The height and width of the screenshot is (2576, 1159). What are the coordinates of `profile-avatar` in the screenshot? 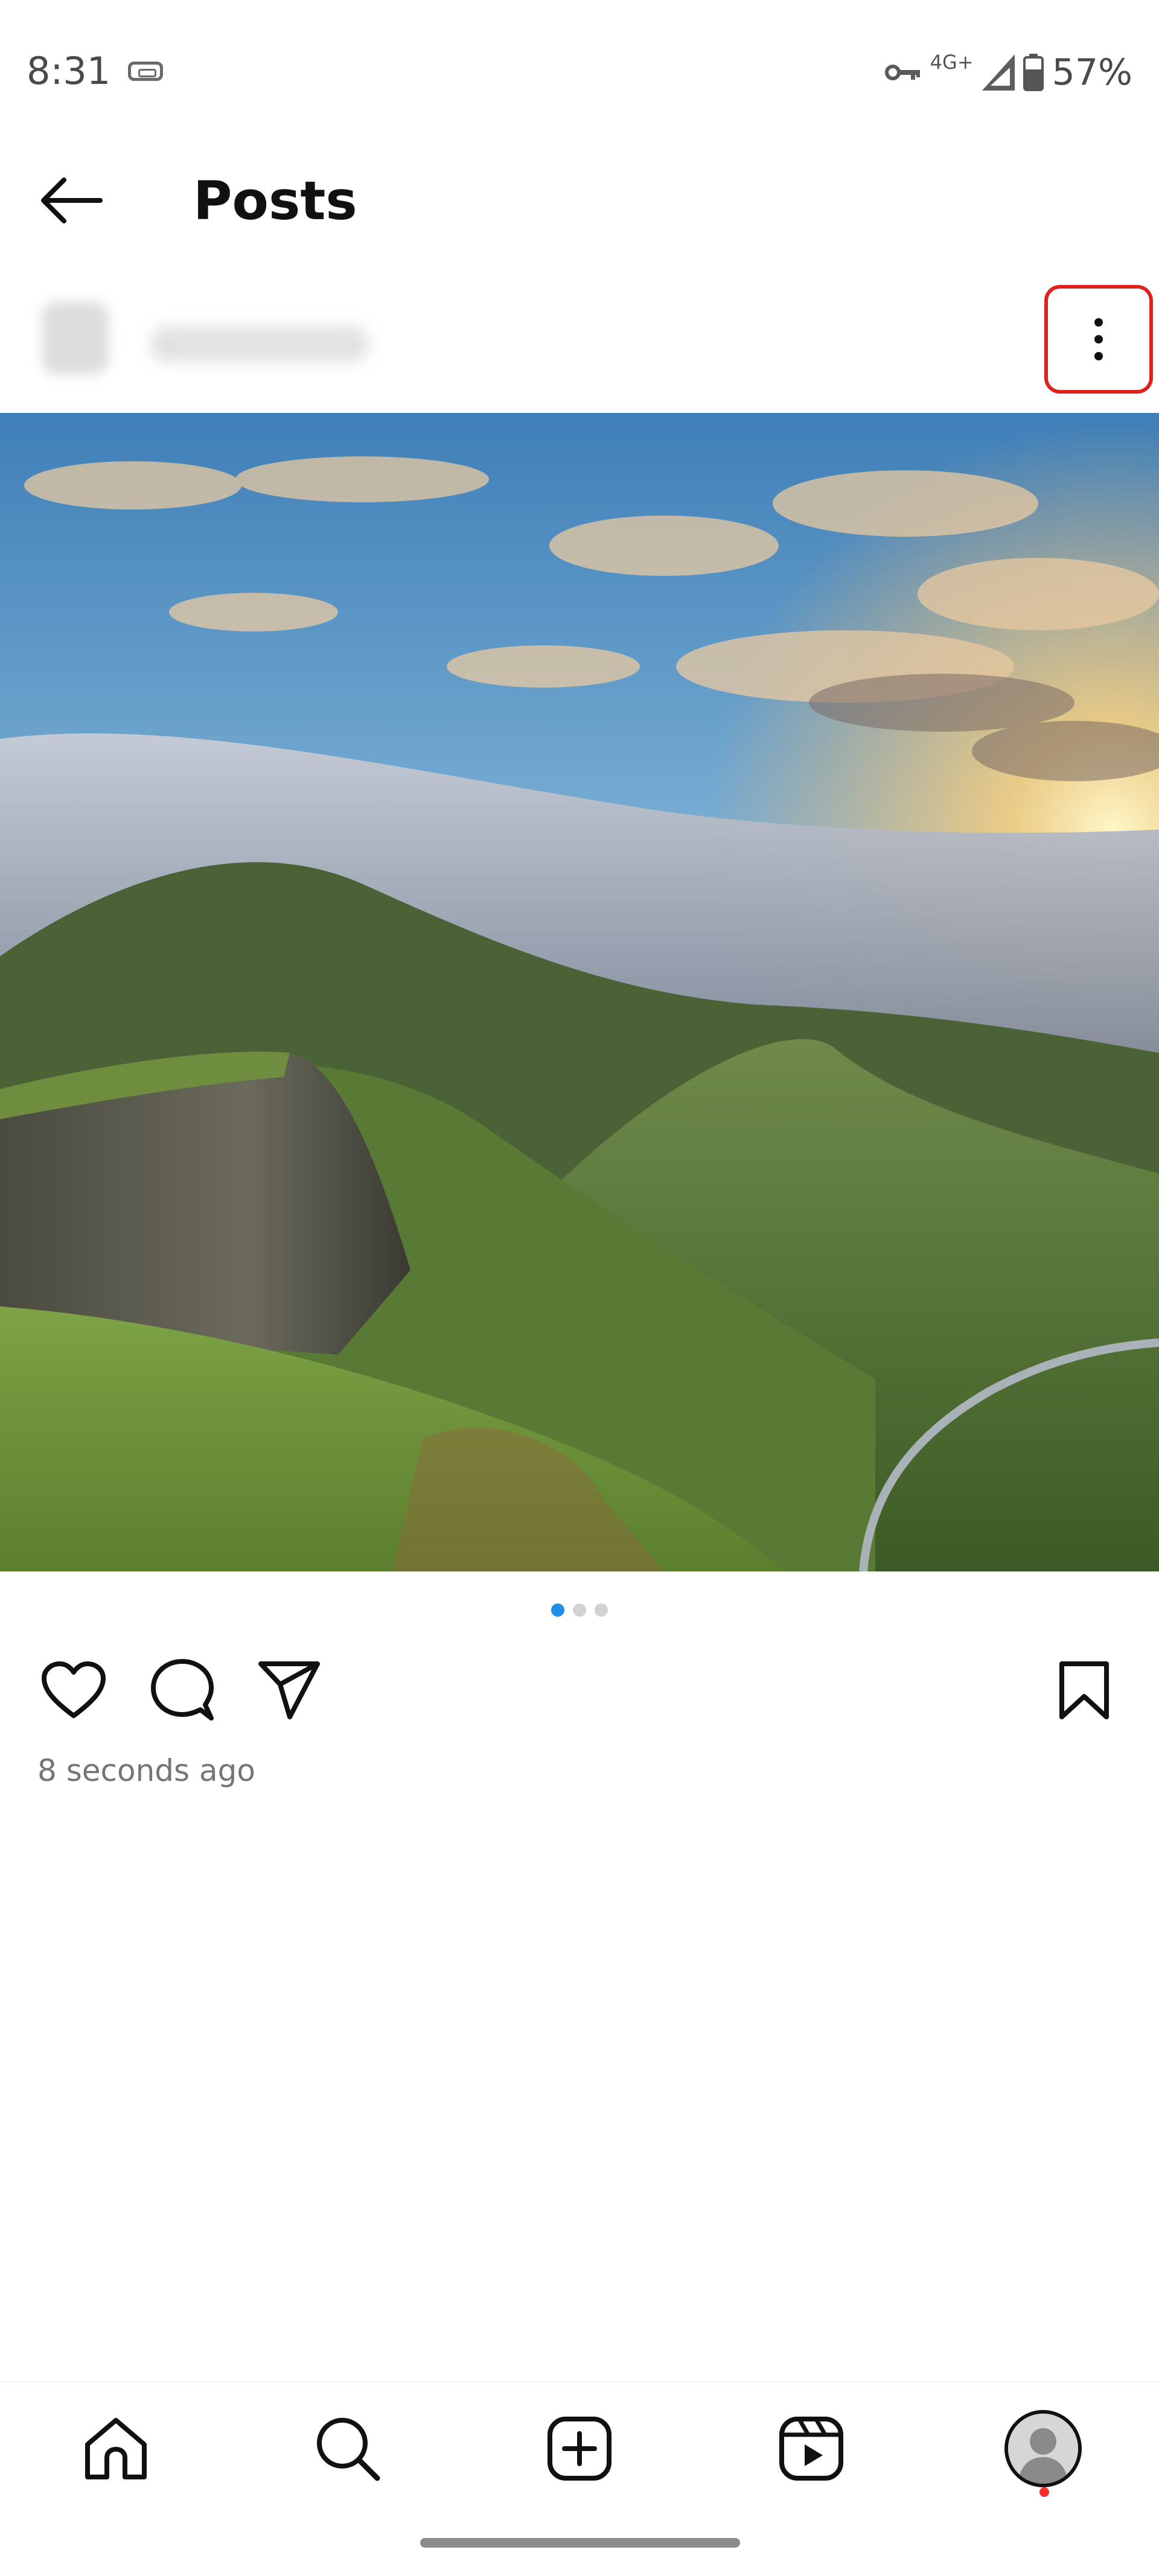 It's located at (1043, 2449).